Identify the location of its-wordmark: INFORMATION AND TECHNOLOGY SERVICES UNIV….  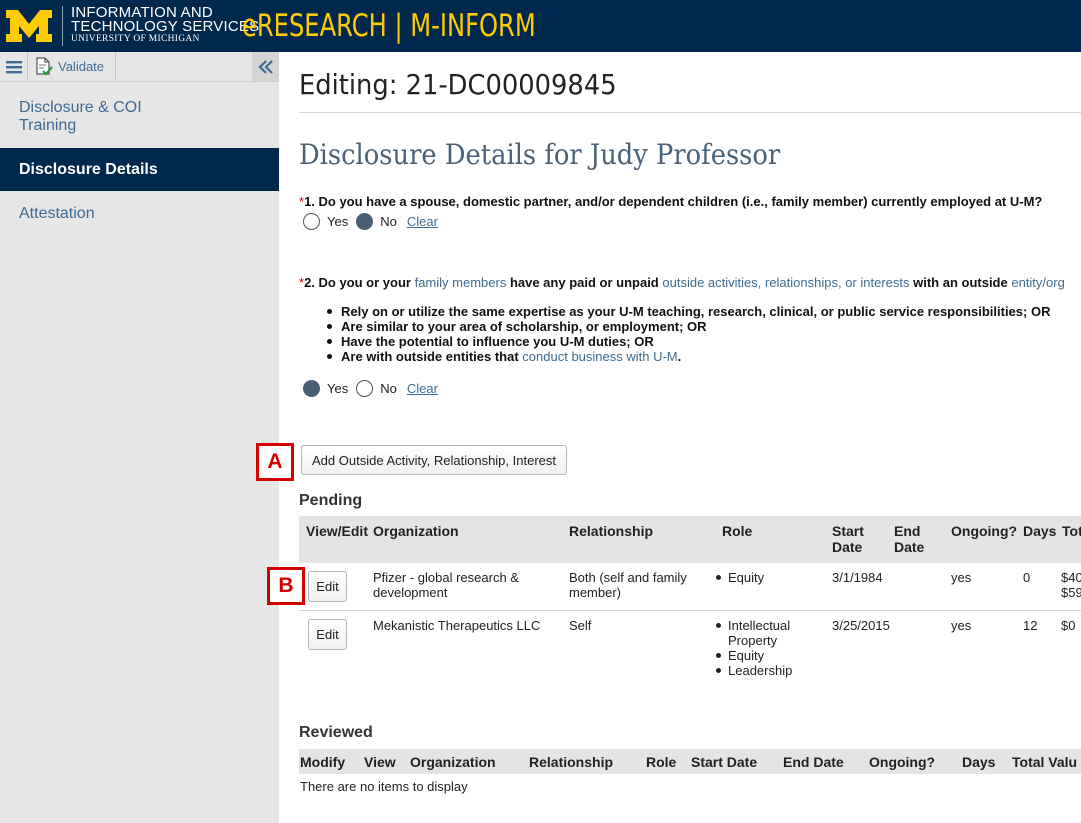
(161, 25).